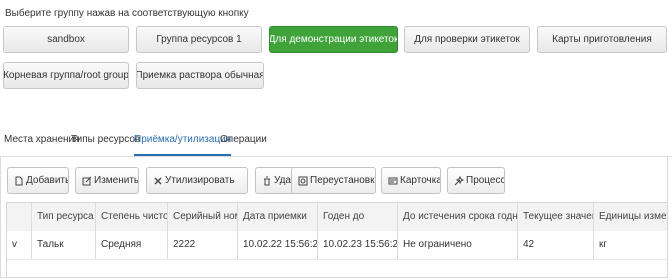  Describe the element at coordinates (202, 245) in the screenshot. I see `cell-serial-number: 2222` at that location.